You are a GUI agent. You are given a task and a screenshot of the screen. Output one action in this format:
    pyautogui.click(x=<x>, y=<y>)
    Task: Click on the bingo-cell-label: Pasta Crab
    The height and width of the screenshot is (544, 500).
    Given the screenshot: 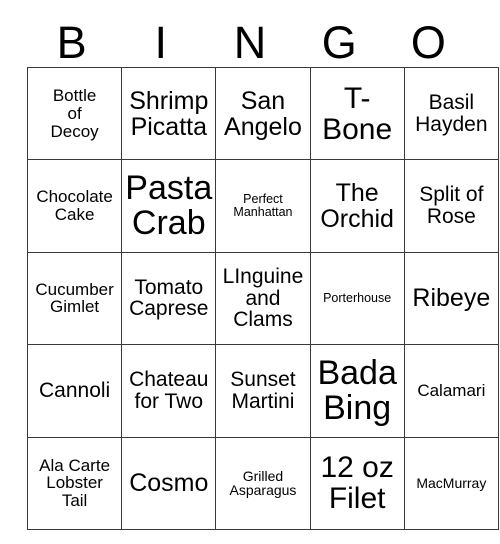 What is the action you would take?
    pyautogui.click(x=169, y=205)
    